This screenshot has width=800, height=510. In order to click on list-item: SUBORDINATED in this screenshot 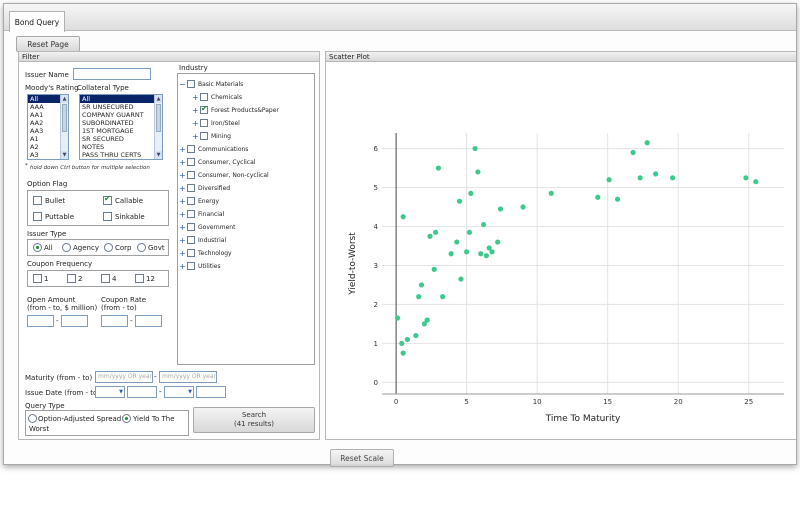, I will do `click(121, 123)`.